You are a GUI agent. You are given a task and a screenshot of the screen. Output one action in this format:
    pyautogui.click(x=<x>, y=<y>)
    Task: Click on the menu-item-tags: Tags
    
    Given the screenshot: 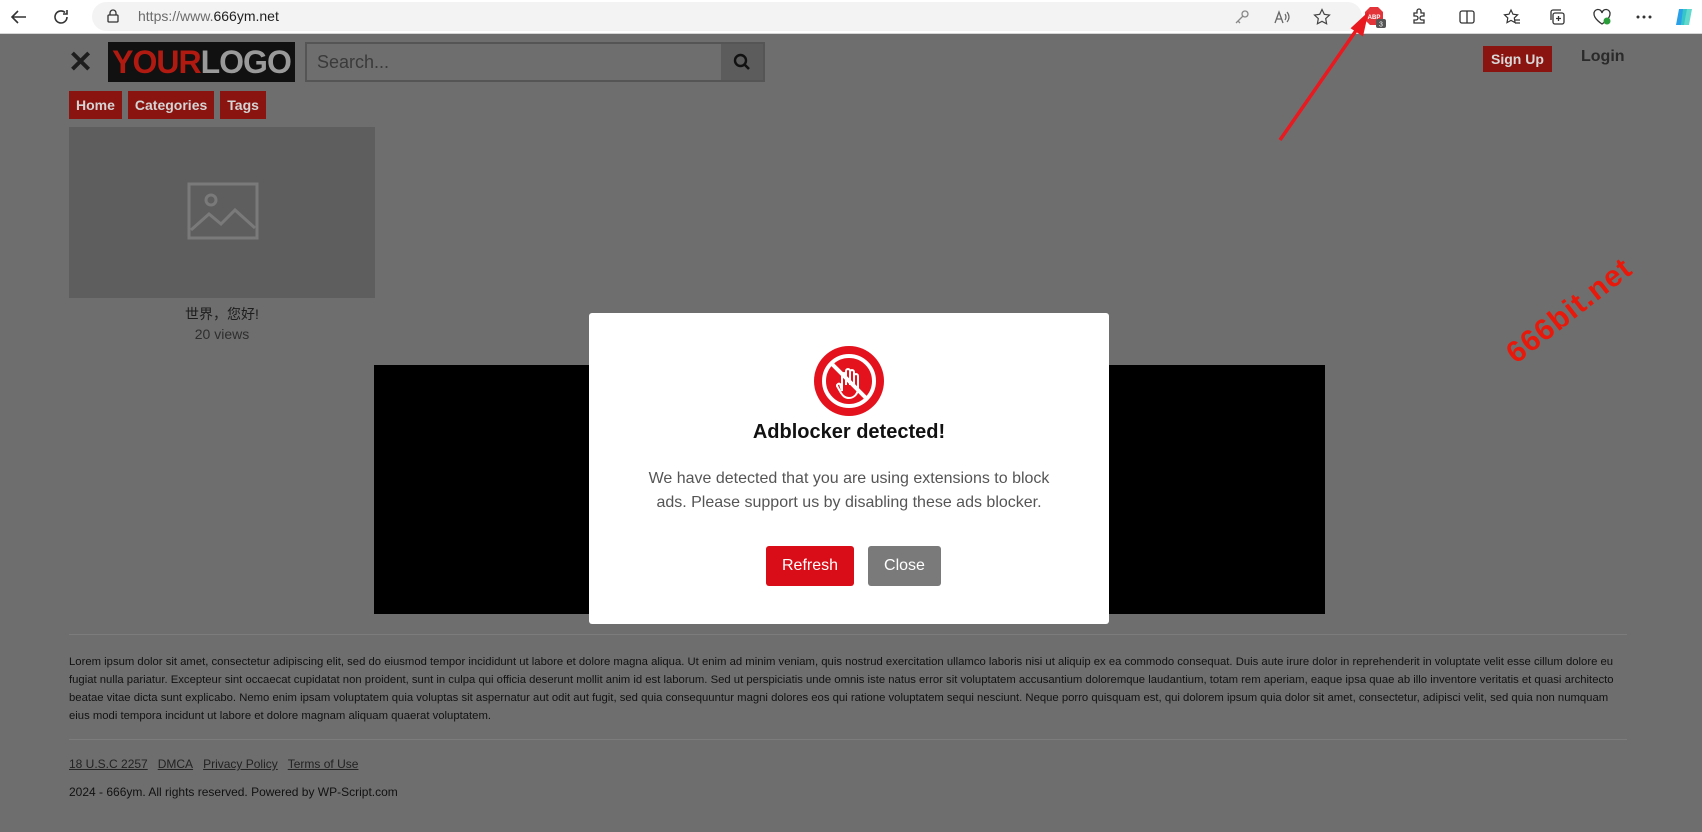 What is the action you would take?
    pyautogui.click(x=243, y=105)
    